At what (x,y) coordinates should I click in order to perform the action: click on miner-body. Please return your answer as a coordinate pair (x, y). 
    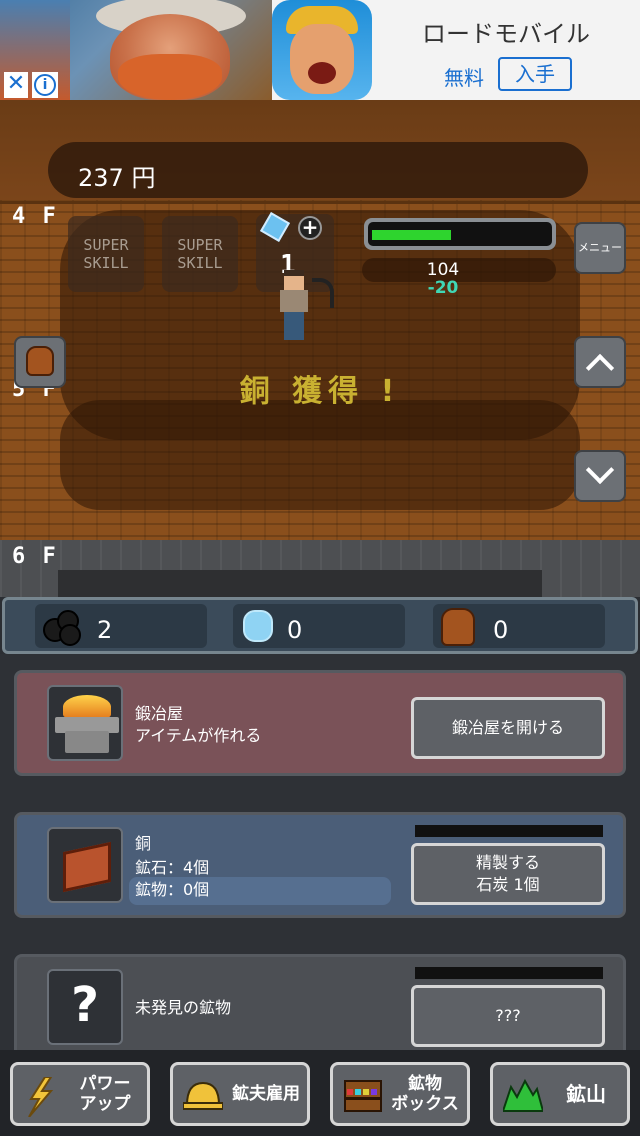
    Looking at the image, I should click on (294, 301).